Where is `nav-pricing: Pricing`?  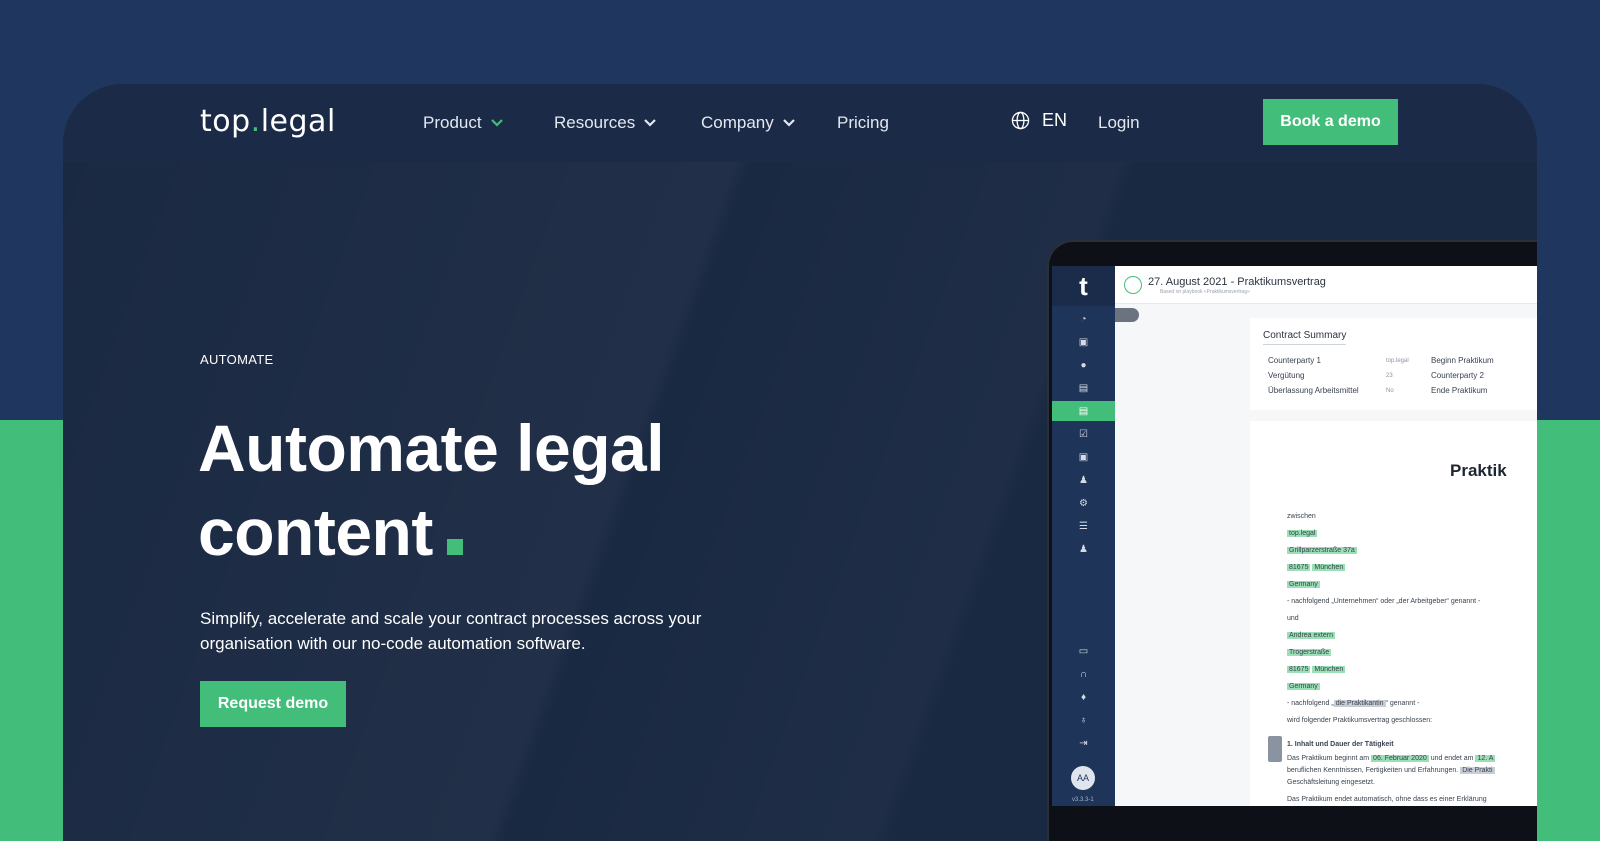 nav-pricing: Pricing is located at coordinates (863, 123).